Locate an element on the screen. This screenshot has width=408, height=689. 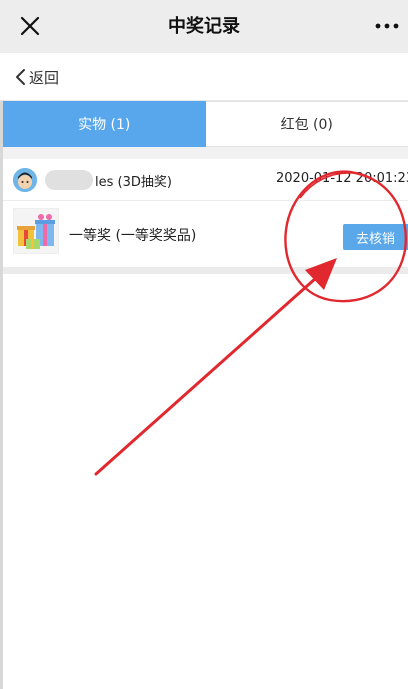
tab-physical-prizes: 实物 (1) is located at coordinates (104, 124).